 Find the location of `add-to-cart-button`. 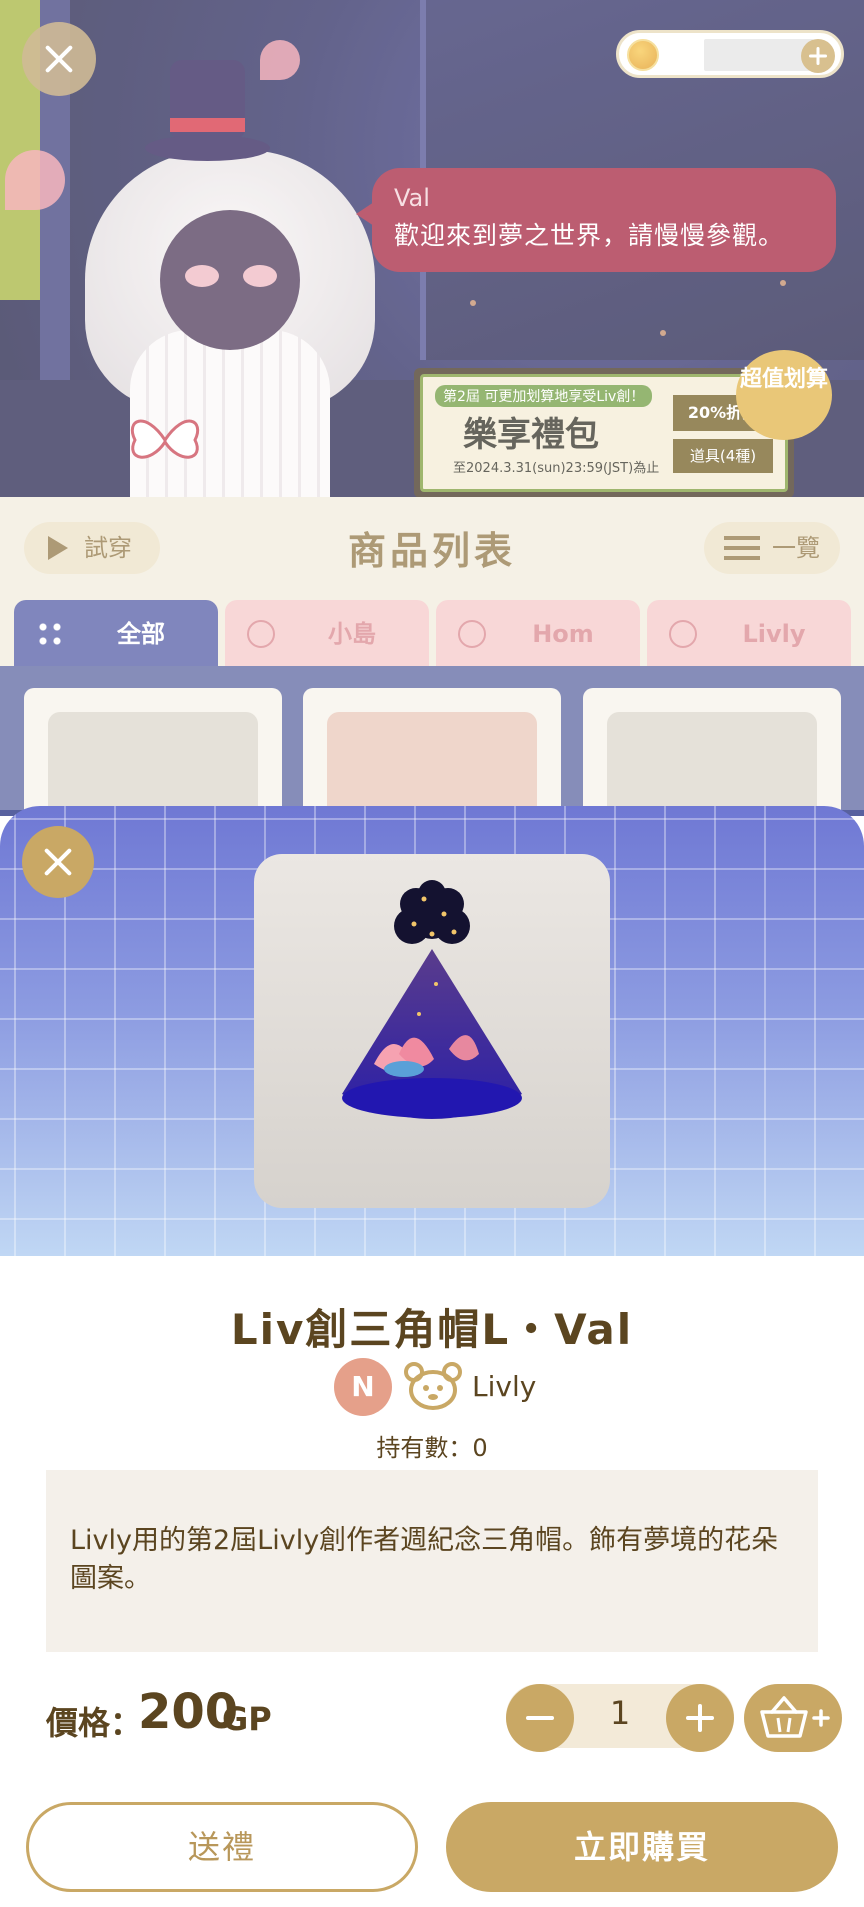

add-to-cart-button is located at coordinates (793, 1718).